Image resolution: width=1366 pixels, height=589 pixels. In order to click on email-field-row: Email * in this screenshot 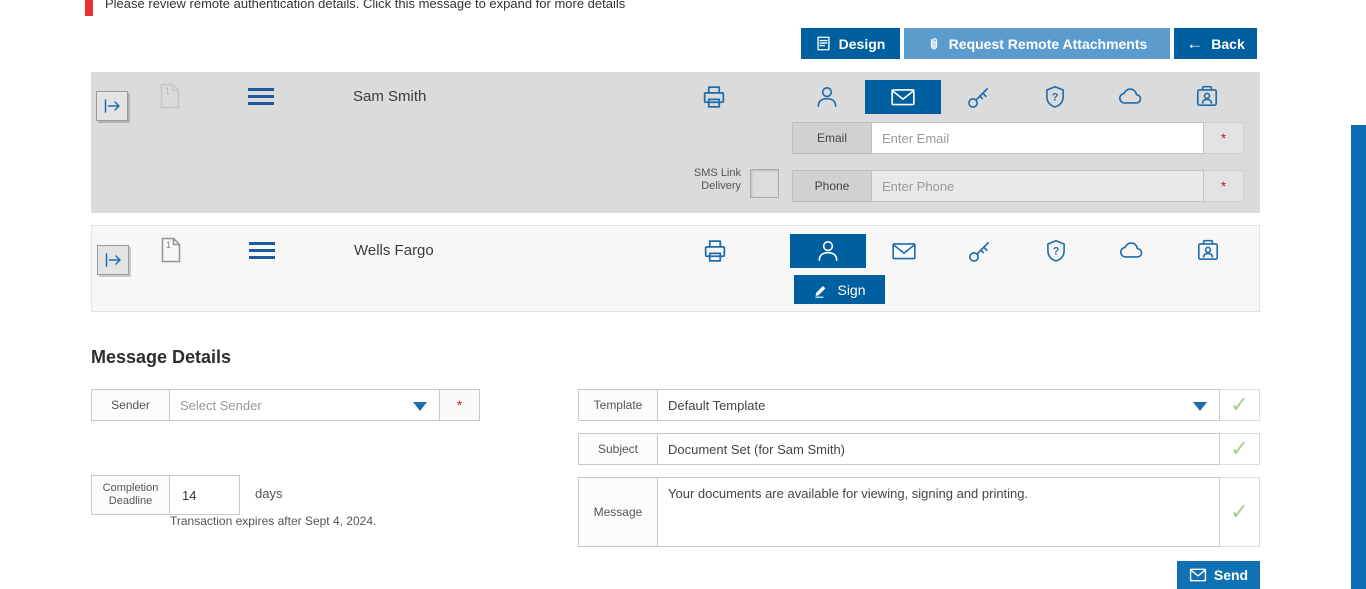, I will do `click(1018, 138)`.